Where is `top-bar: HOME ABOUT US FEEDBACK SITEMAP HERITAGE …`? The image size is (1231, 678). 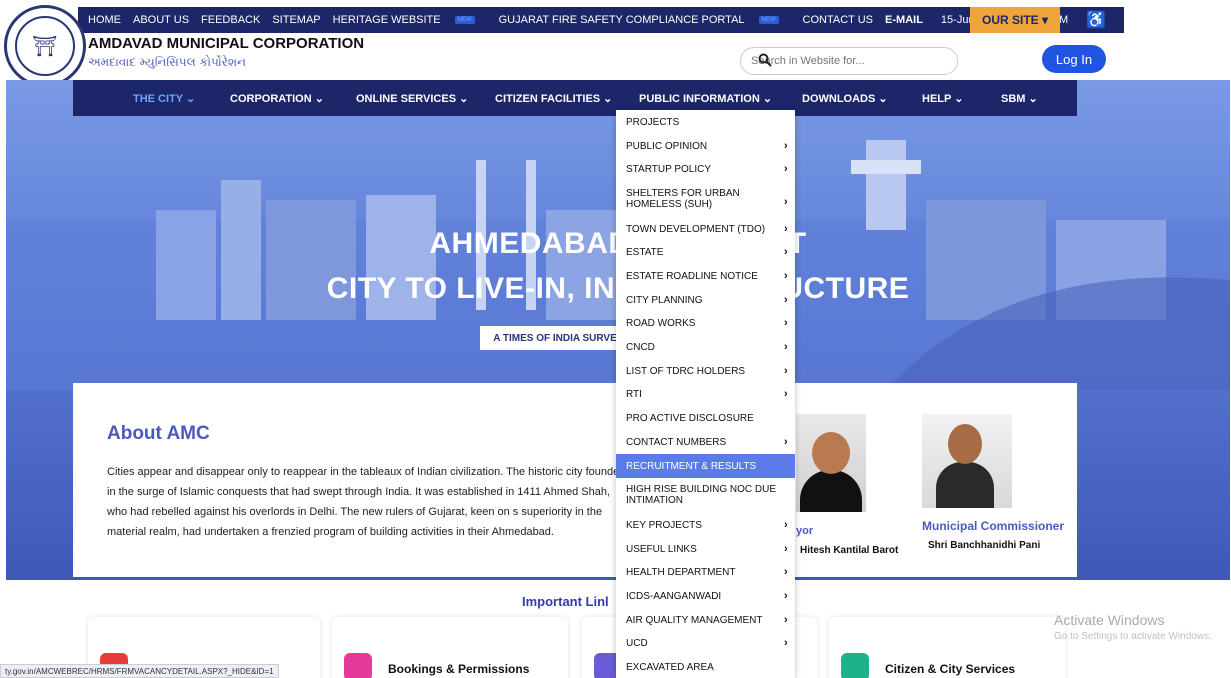 top-bar: HOME ABOUT US FEEDBACK SITEMAP HERITAGE … is located at coordinates (615, 20).